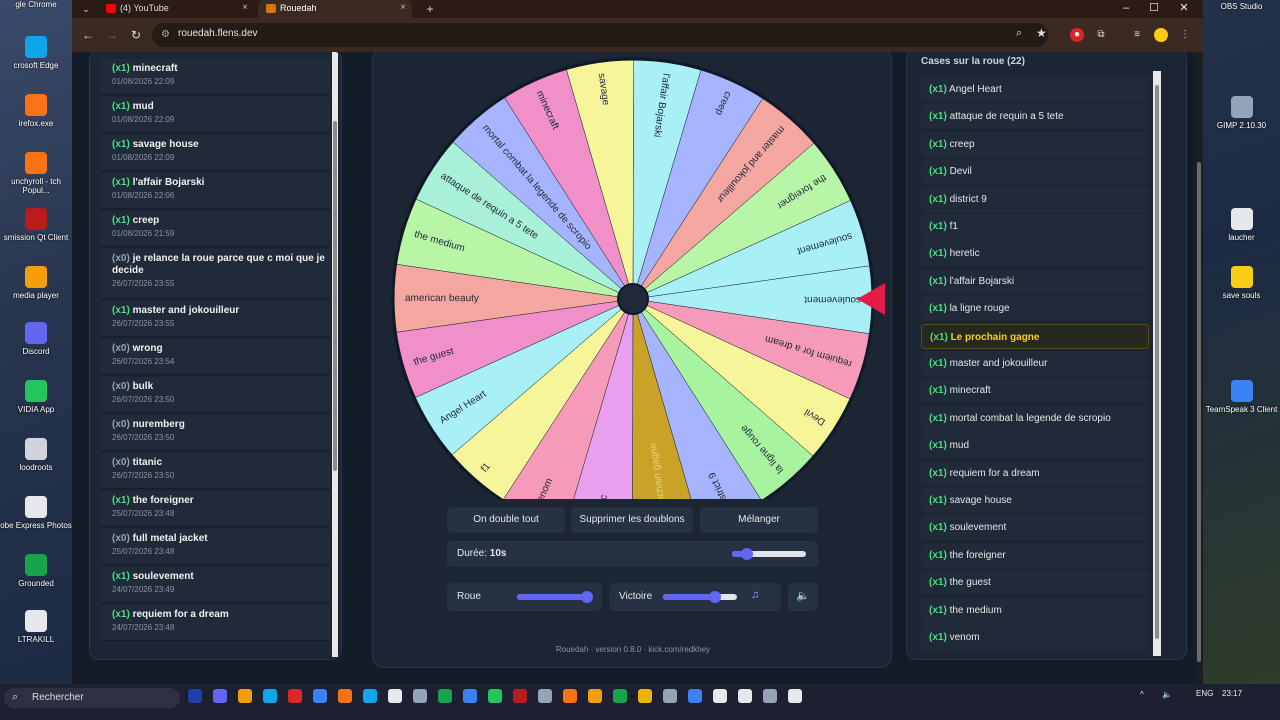  I want to click on case-item: (x1) master and jokouilleur, so click(1035, 363).